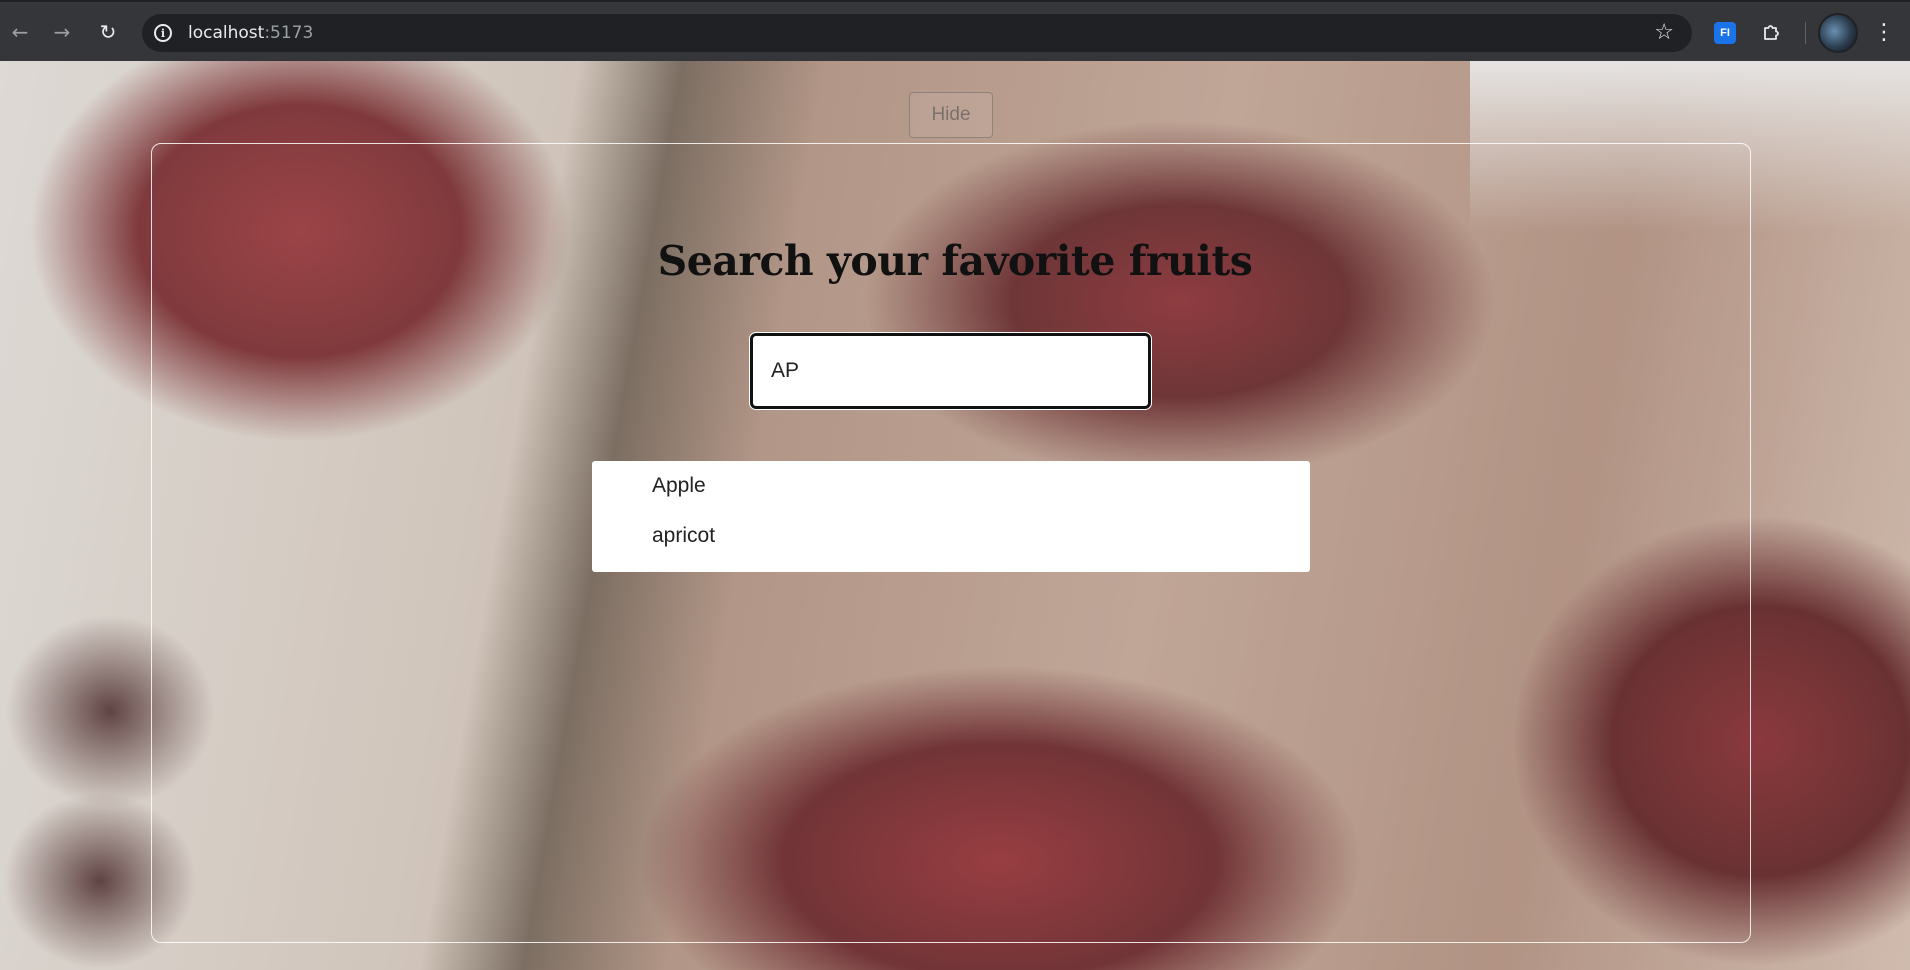 The height and width of the screenshot is (970, 1910). I want to click on hide-button: Hide, so click(951, 115).